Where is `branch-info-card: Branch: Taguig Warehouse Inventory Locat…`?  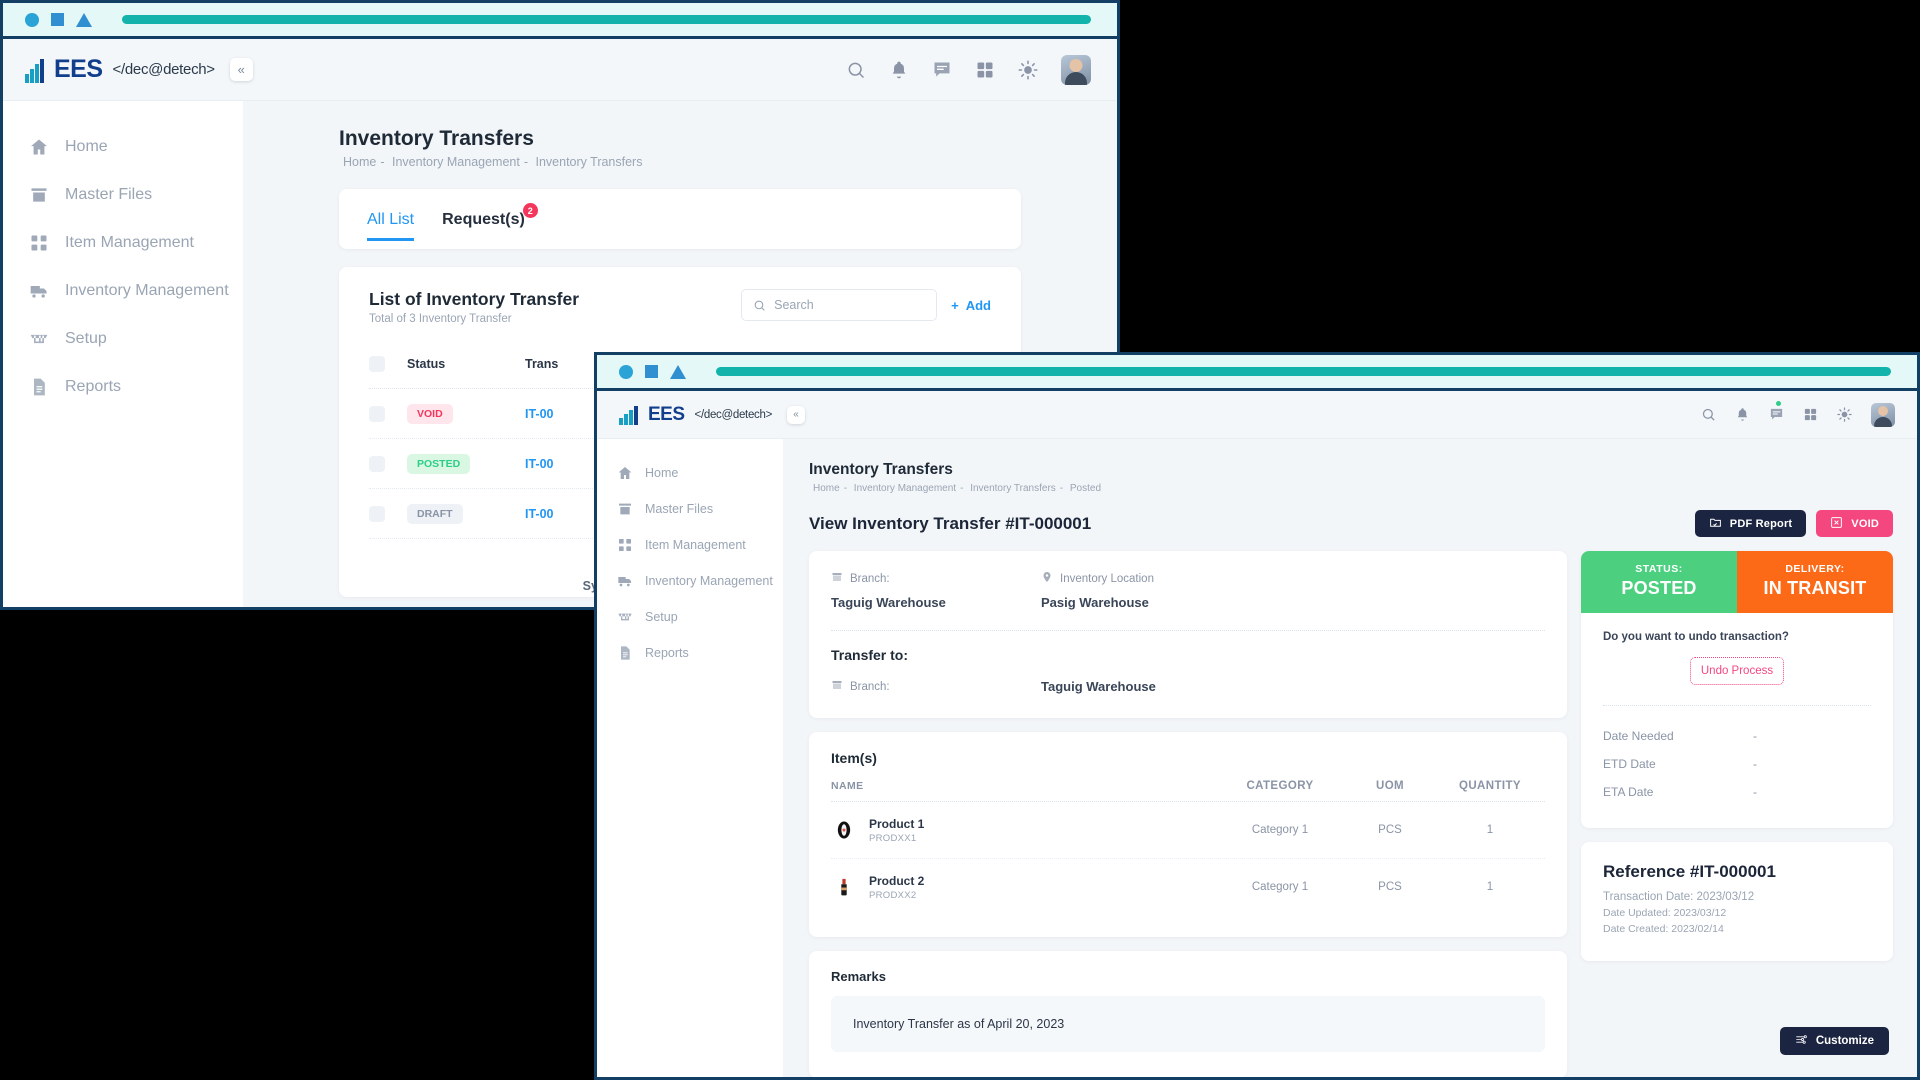
branch-info-card: Branch: Taguig Warehouse Inventory Locat… is located at coordinates (1188, 634).